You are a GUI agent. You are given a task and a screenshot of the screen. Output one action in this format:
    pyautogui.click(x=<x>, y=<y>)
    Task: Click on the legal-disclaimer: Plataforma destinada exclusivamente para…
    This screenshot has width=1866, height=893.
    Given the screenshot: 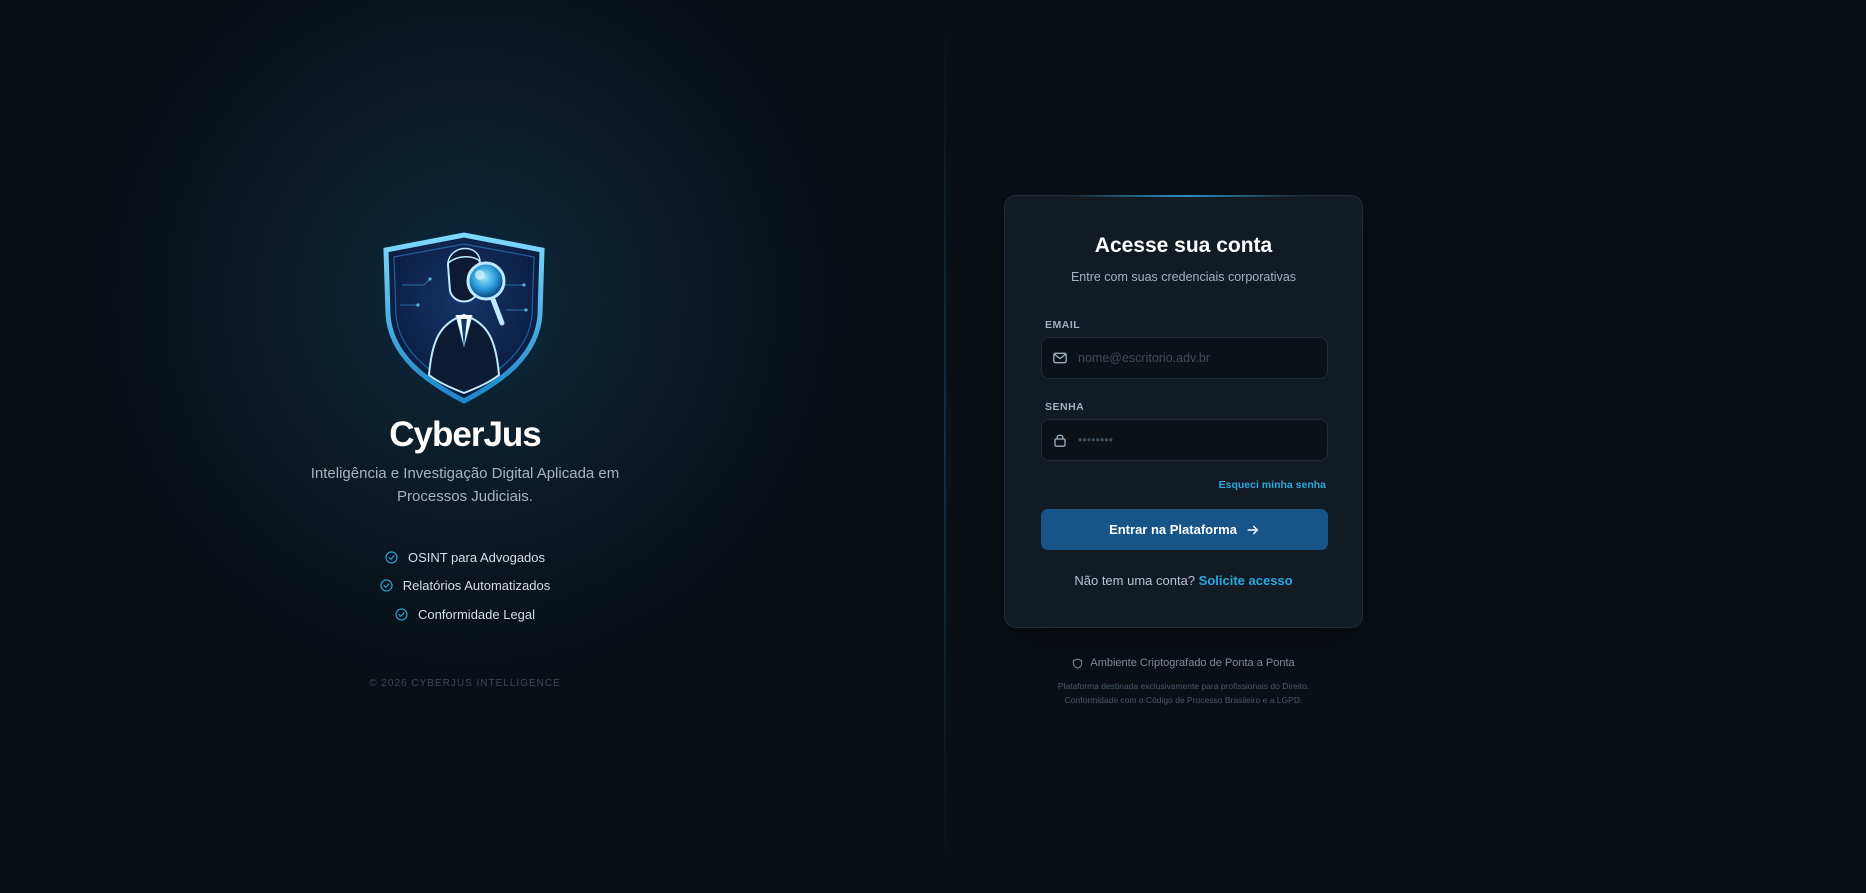 What is the action you would take?
    pyautogui.click(x=1183, y=693)
    